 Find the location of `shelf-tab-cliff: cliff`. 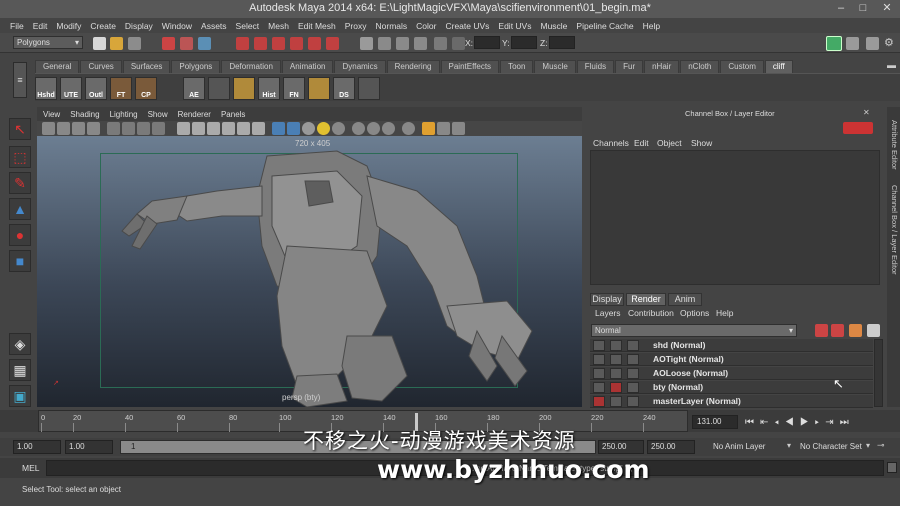

shelf-tab-cliff: cliff is located at coordinates (778, 66).